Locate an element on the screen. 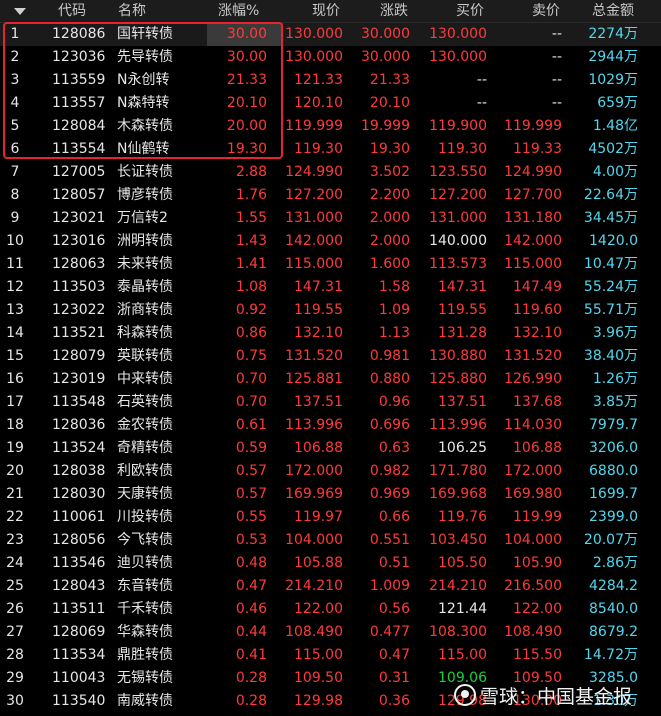  header-ask: 卖价 is located at coordinates (549, 11).